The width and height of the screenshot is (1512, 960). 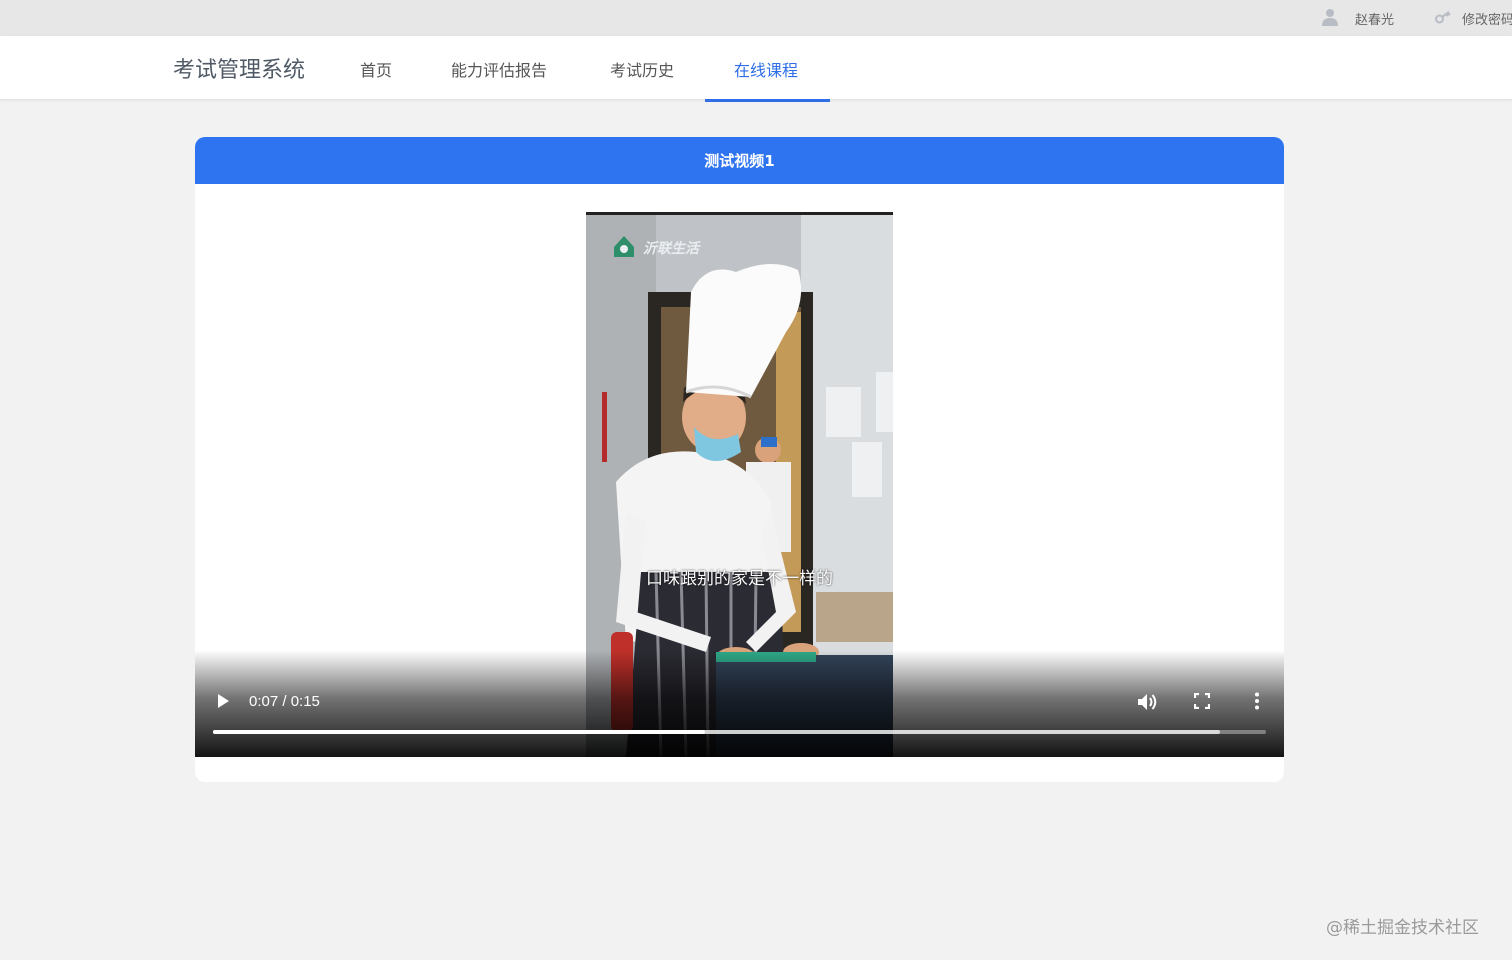 What do you see at coordinates (1330, 17) in the screenshot?
I see `user-icon` at bounding box center [1330, 17].